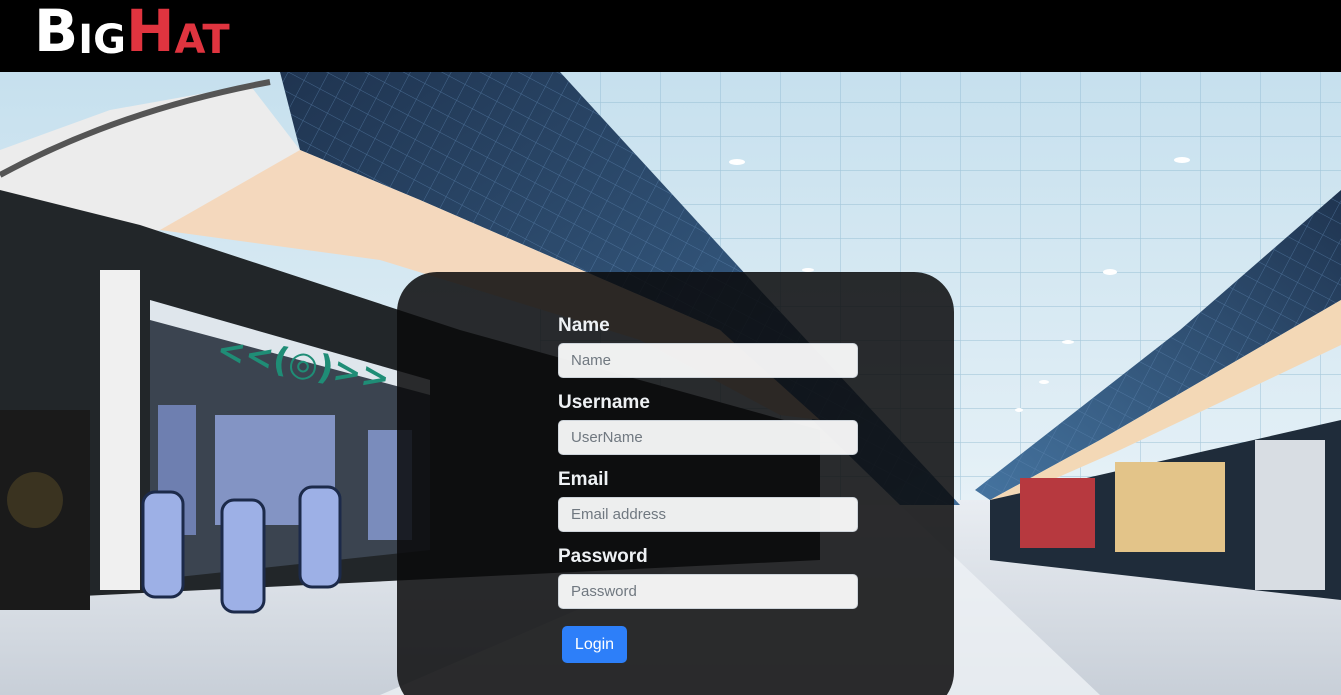 This screenshot has height=695, width=1341. Describe the element at coordinates (583, 479) in the screenshot. I see `email-label: Email` at that location.